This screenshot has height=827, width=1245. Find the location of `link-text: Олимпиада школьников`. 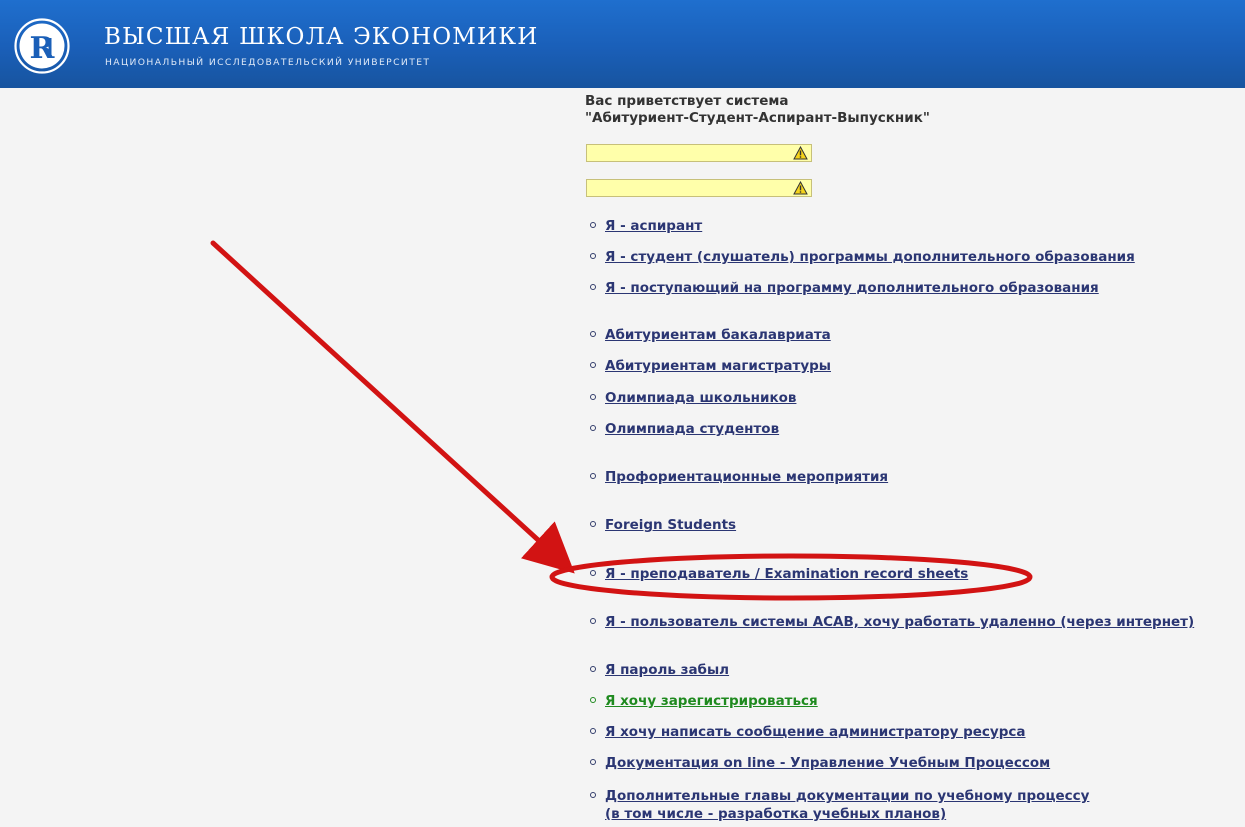

link-text: Олимпиада школьников is located at coordinates (700, 398).